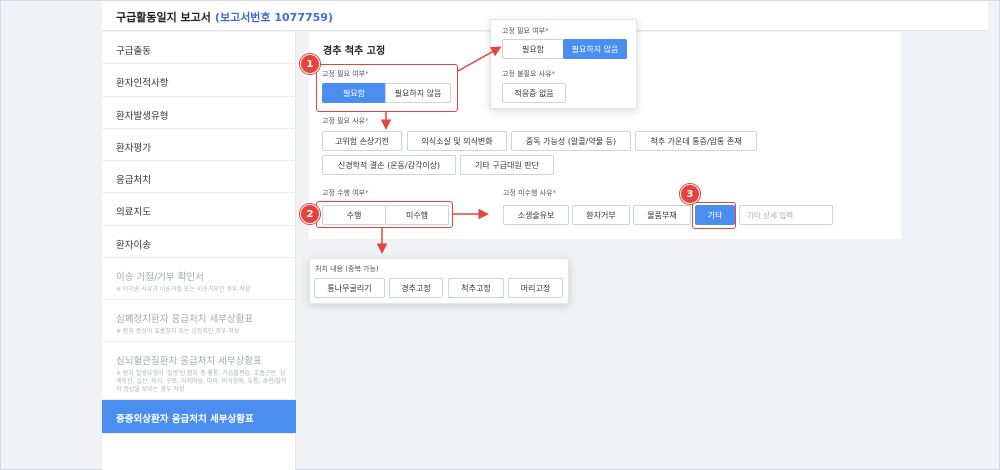  What do you see at coordinates (199, 145) in the screenshot?
I see `sidebar-item-assessment: 환자평가` at bounding box center [199, 145].